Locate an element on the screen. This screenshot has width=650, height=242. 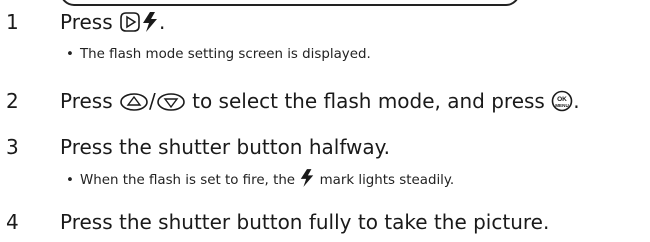
svg-text: MENU is located at coordinates (562, 105).